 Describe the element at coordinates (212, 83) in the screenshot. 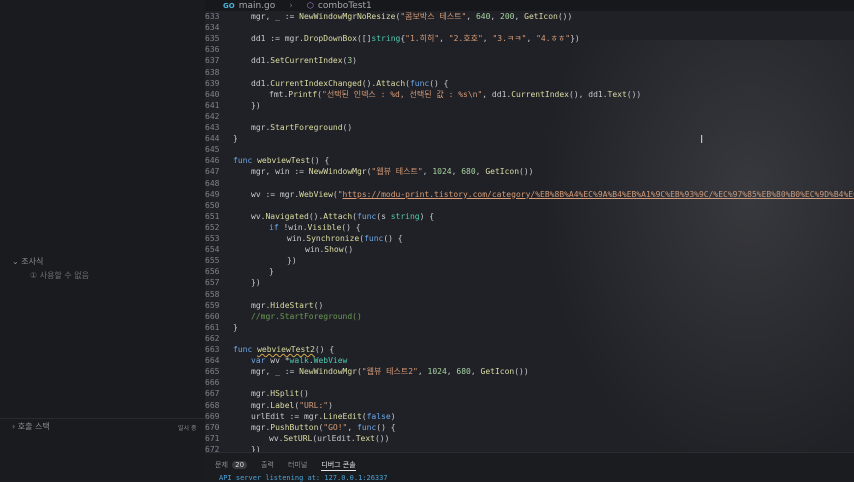

I see `line-number: 639` at that location.